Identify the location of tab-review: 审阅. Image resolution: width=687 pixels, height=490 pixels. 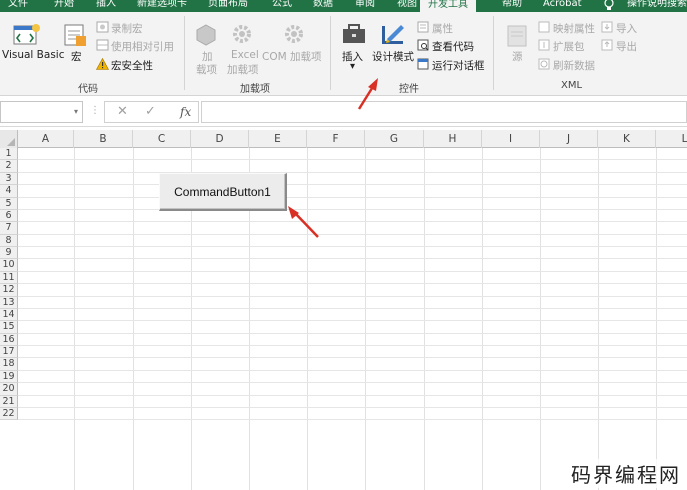
(365, 6).